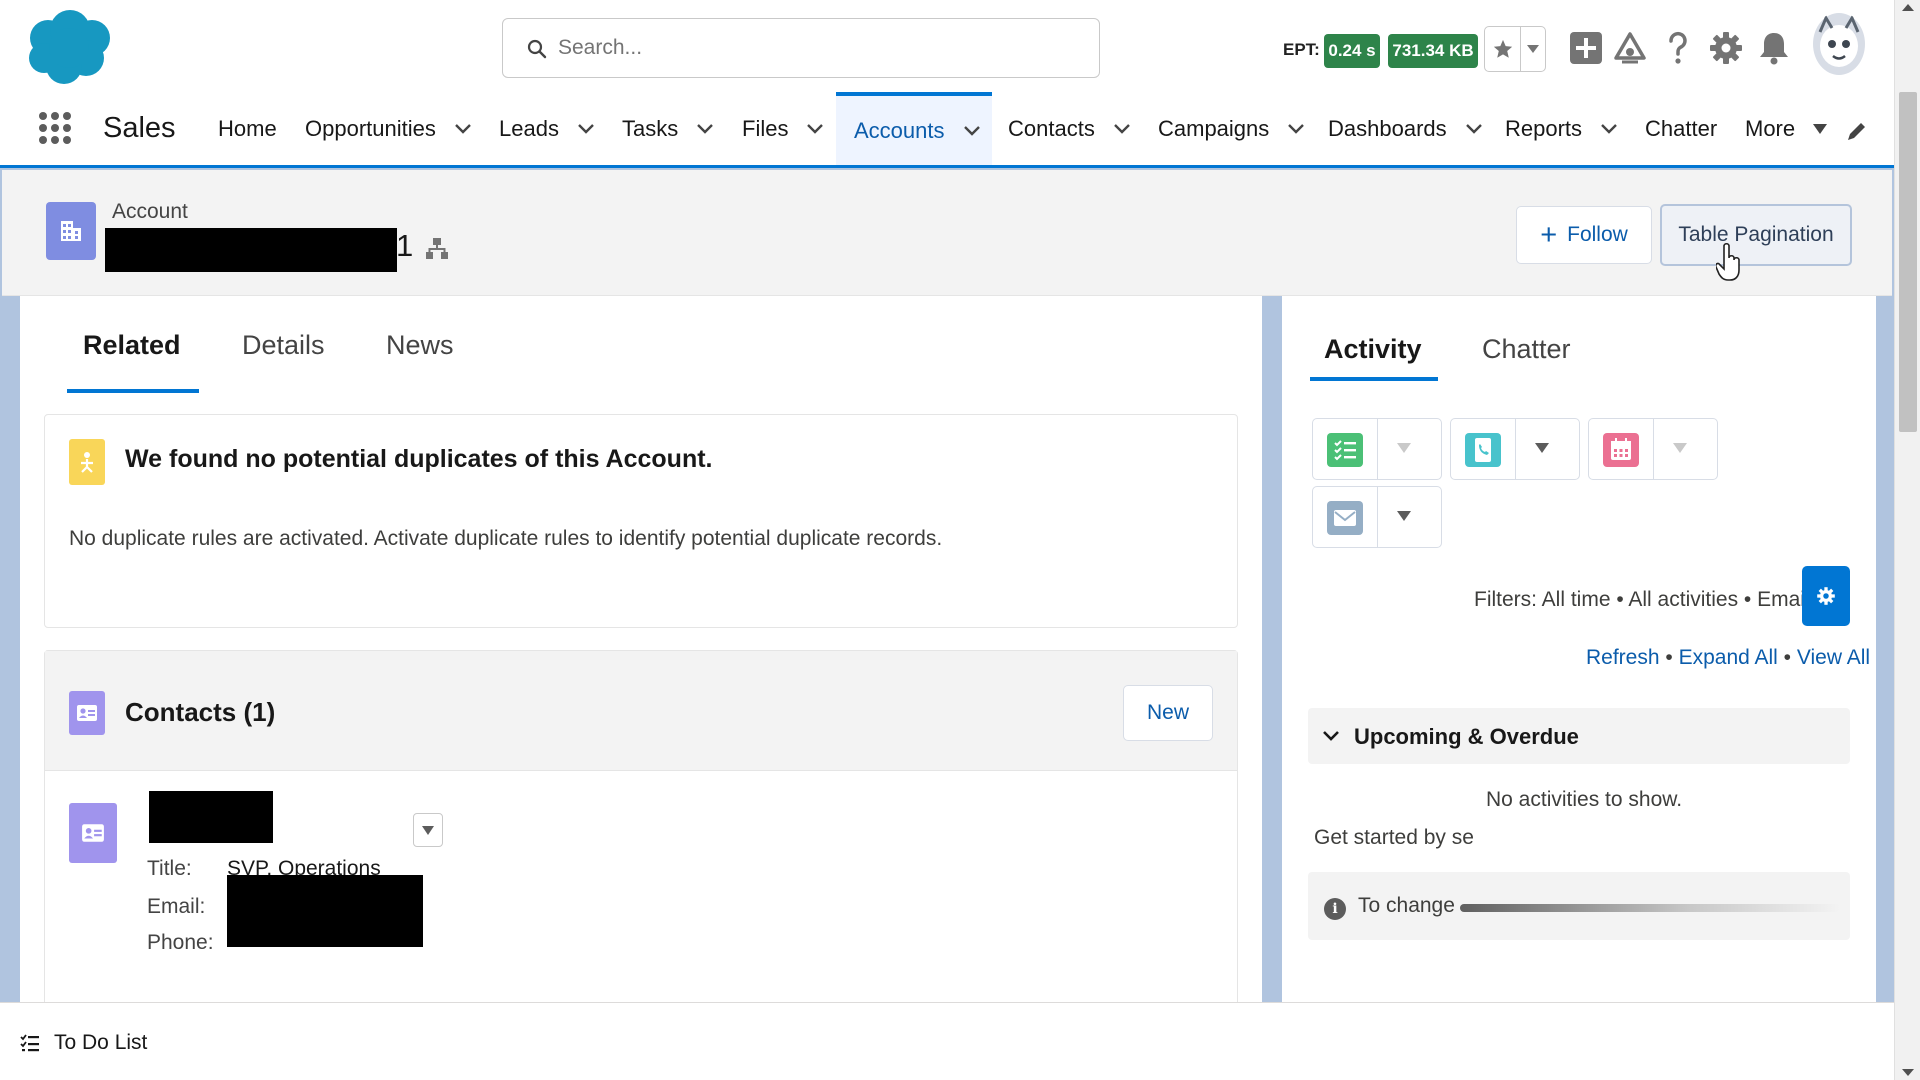  I want to click on contact-title-label: Title:, so click(169, 868).